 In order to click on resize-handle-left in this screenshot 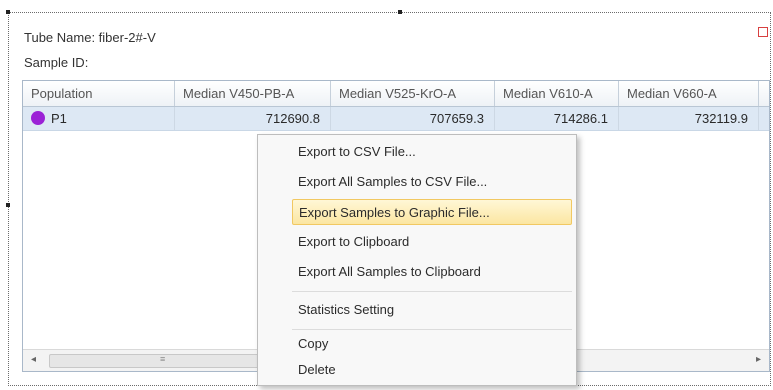, I will do `click(8, 205)`.